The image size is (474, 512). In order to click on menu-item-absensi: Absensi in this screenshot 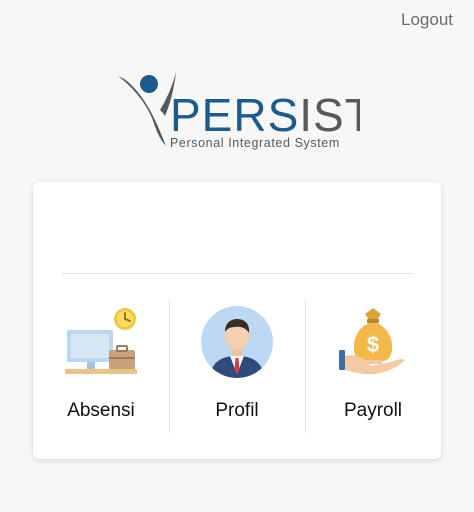, I will do `click(101, 366)`.